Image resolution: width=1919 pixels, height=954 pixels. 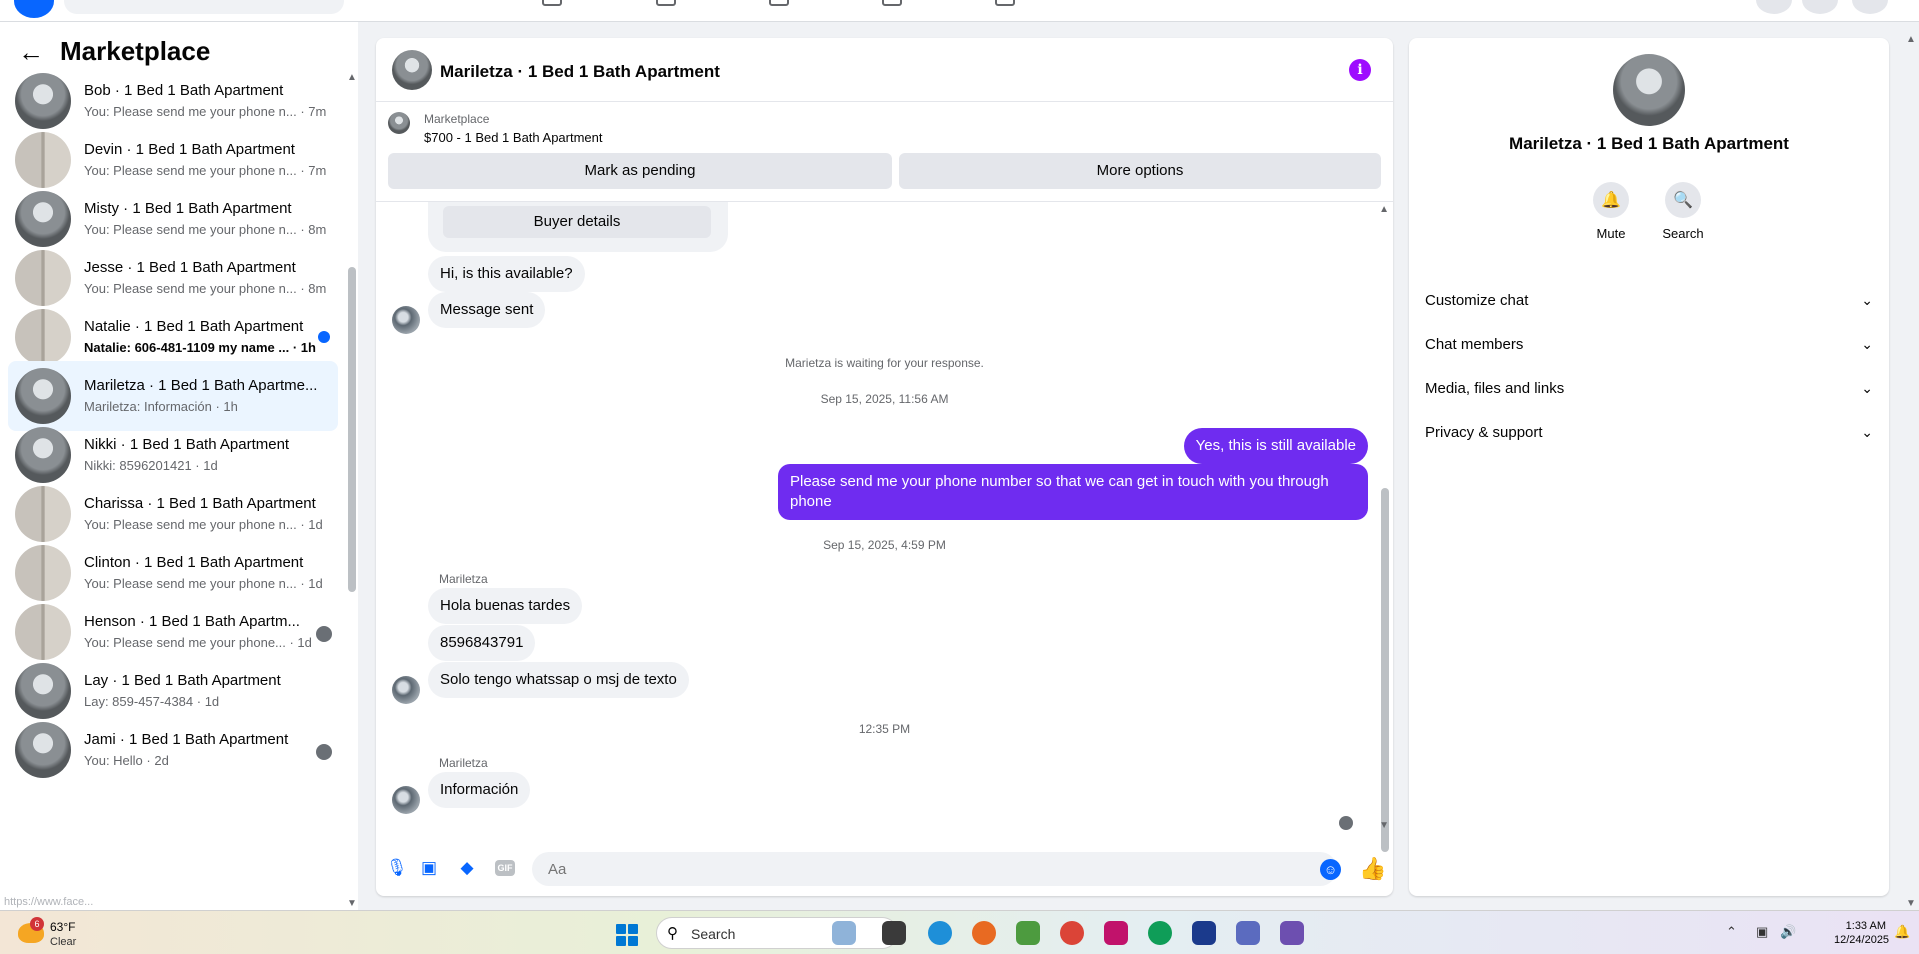 I want to click on photo-icon: ▣, so click(x=429, y=868).